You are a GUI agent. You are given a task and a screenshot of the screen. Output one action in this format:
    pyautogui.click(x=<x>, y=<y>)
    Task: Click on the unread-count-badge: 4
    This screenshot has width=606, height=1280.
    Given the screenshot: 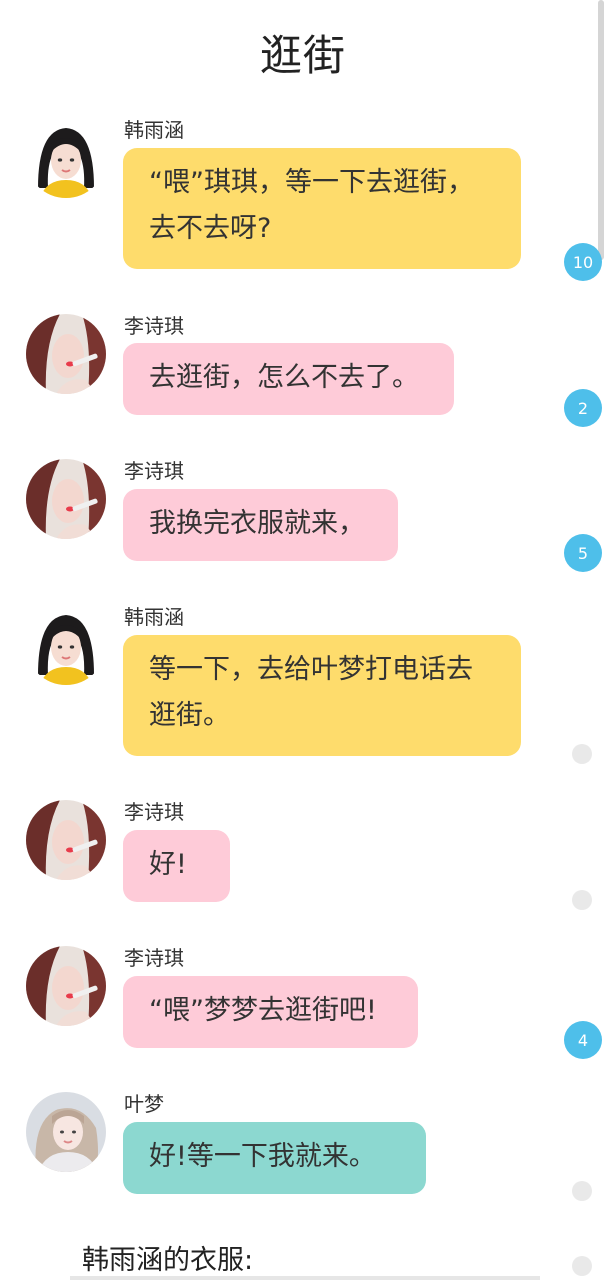 What is the action you would take?
    pyautogui.click(x=583, y=1040)
    